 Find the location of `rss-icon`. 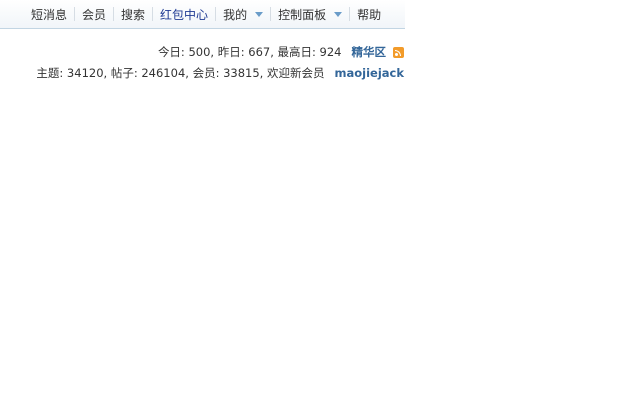

rss-icon is located at coordinates (398, 52).